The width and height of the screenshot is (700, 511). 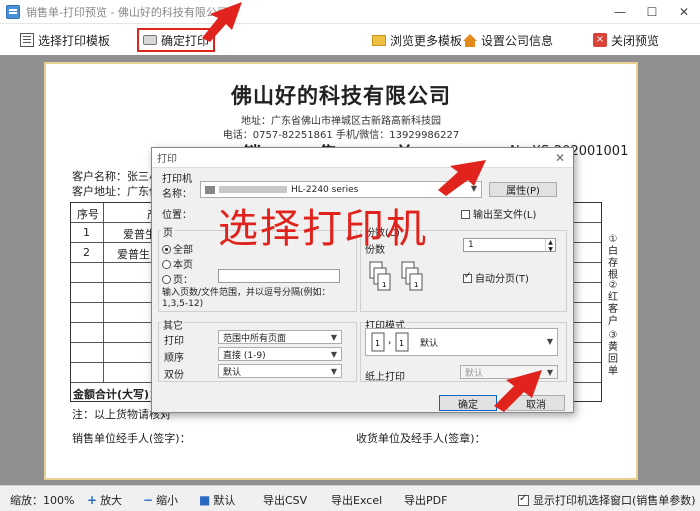 I want to click on seller-signature: 销售单位经手人(签字)：, so click(x=131, y=438).